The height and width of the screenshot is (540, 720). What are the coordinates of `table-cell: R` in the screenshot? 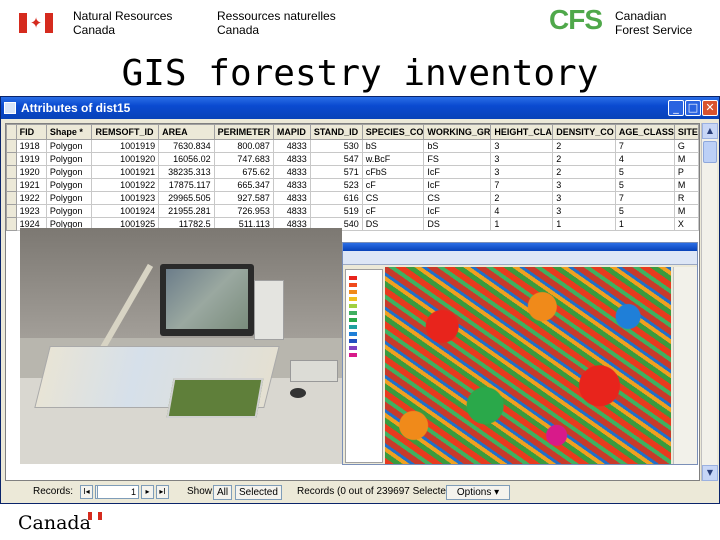 It's located at (686, 198).